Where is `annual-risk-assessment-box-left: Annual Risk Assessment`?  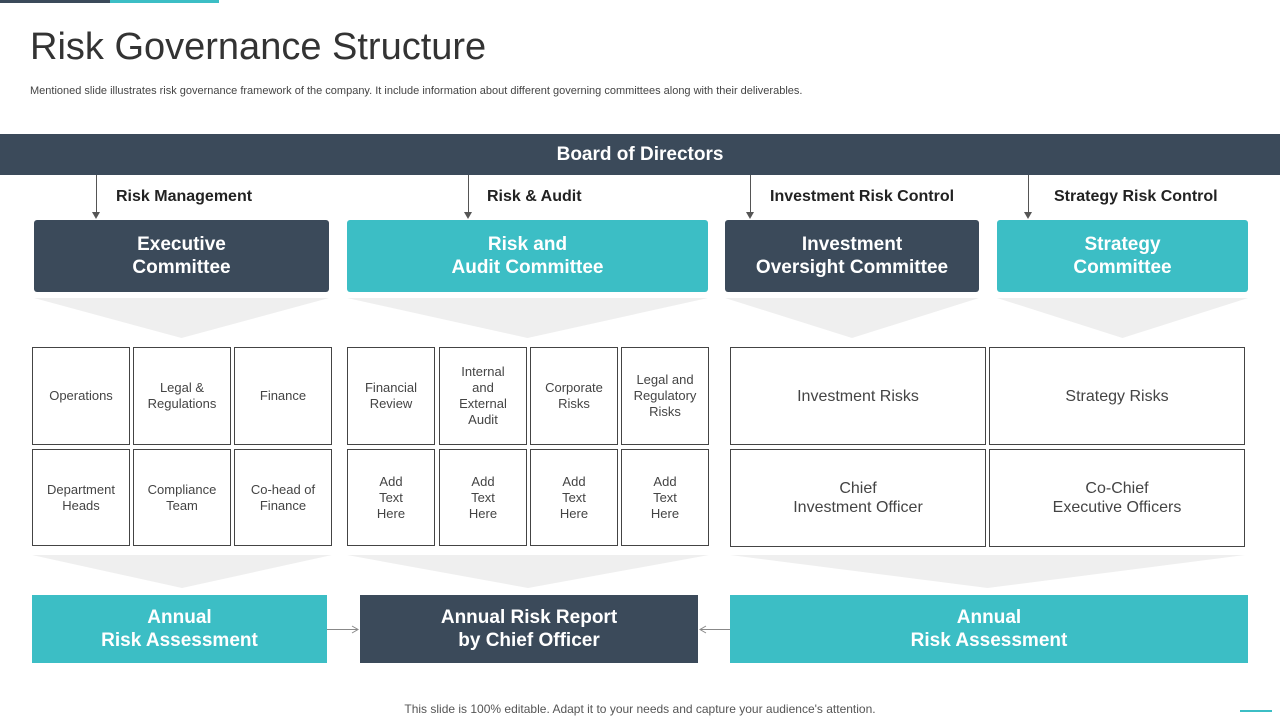
annual-risk-assessment-box-left: Annual Risk Assessment is located at coordinates (179, 629).